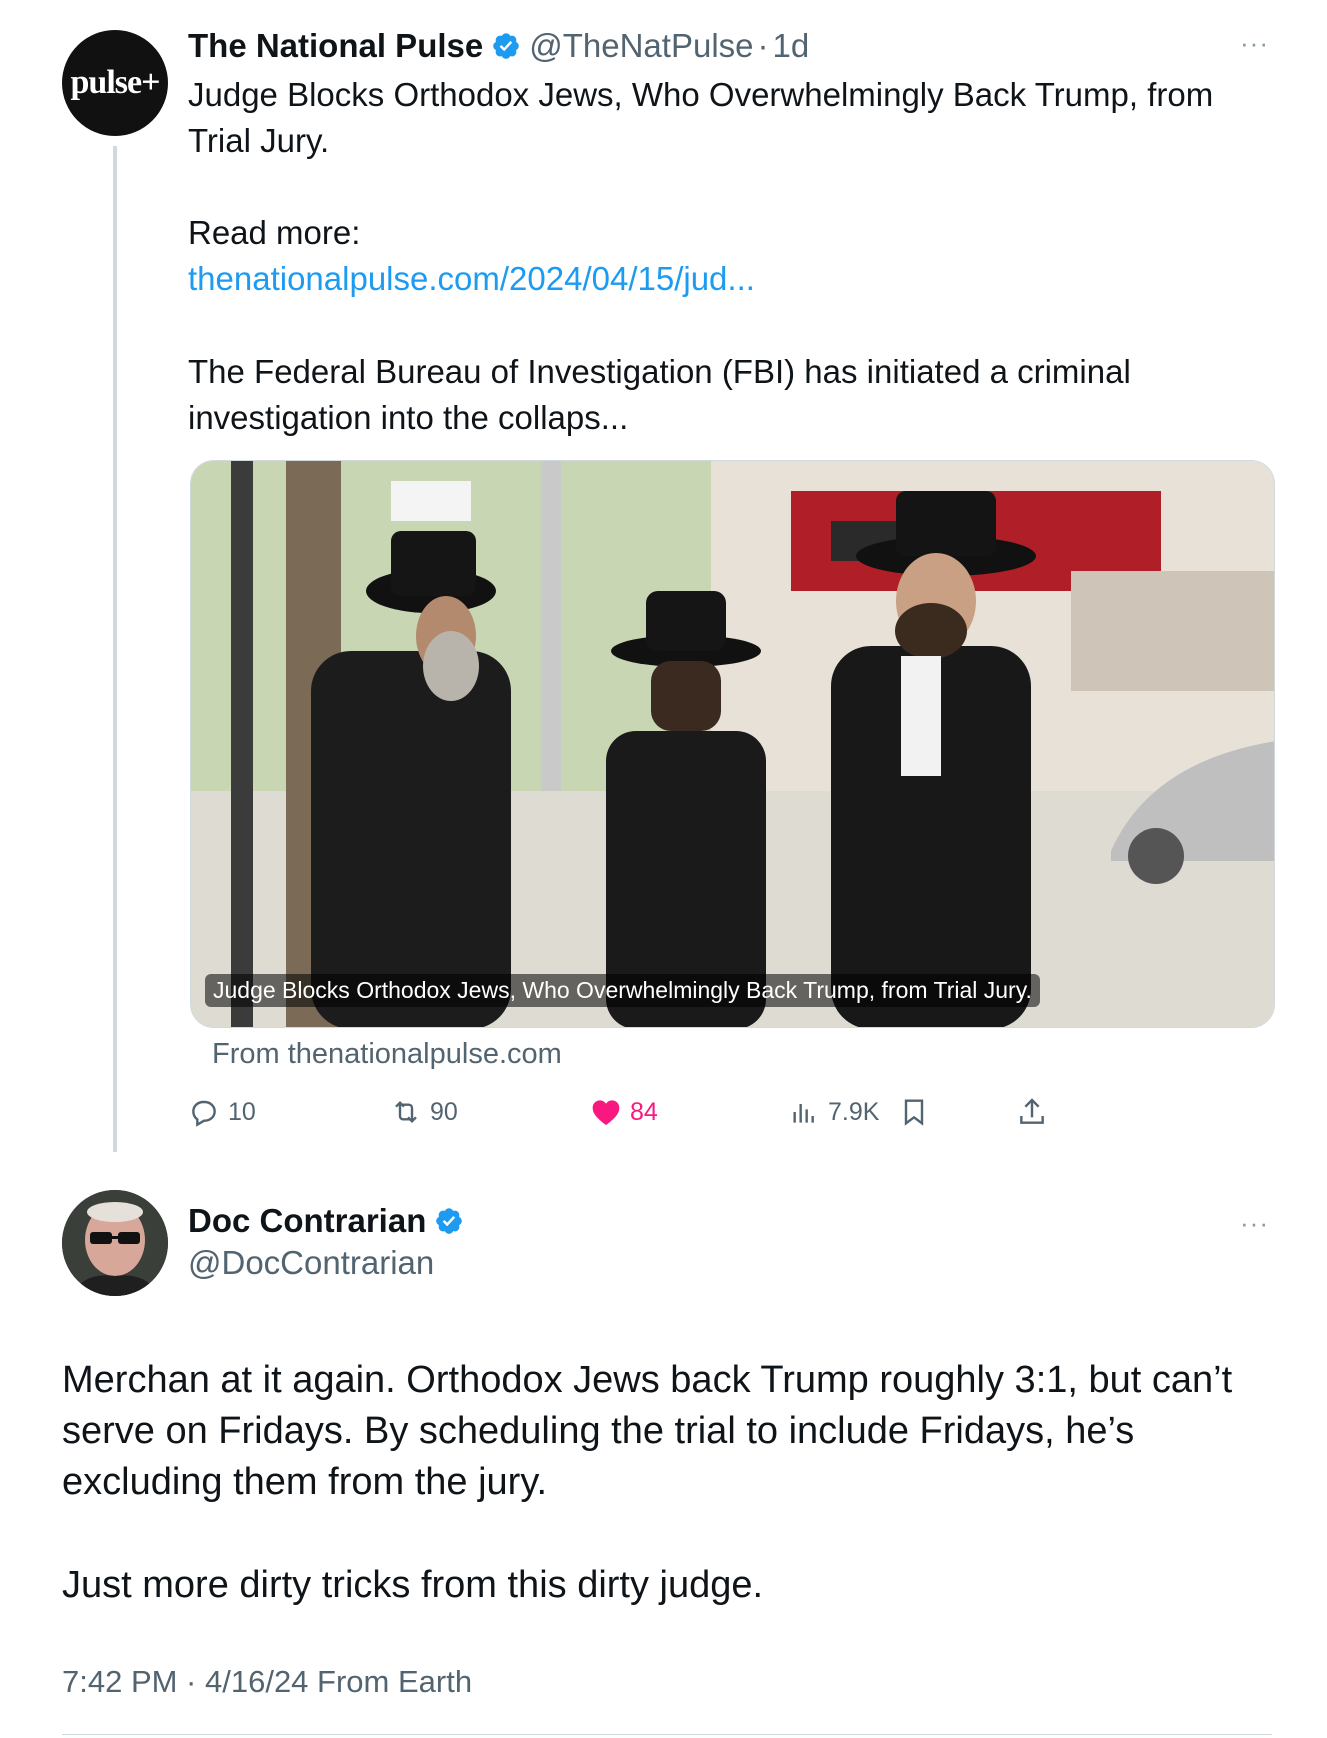  Describe the element at coordinates (914, 1112) in the screenshot. I see `bookmark-icon` at that location.